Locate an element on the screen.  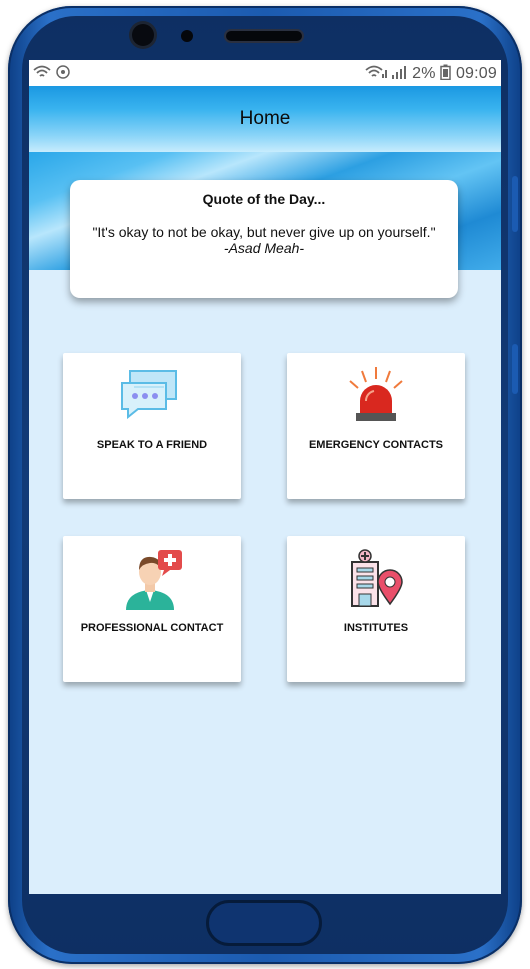
proximity-sensor is located at coordinates (187, 36).